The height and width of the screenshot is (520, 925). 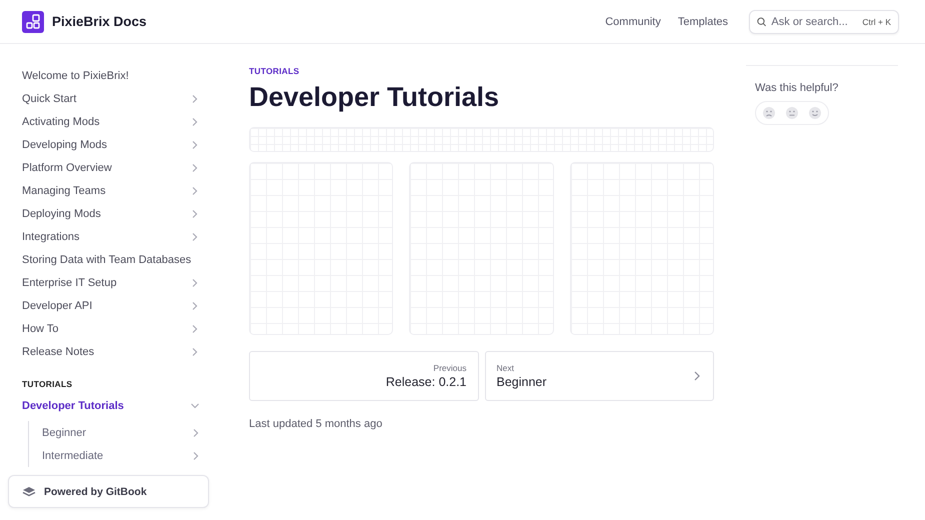 I want to click on shortcut-hint: Ctrl + K, so click(x=876, y=21).